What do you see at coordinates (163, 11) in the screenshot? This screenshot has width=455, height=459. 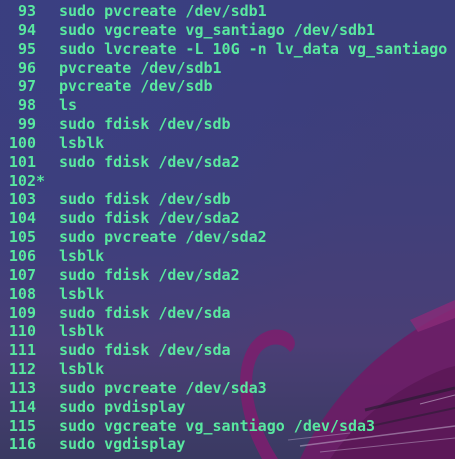 I see `history-command: sudo pvcreate /dev/sdb1` at bounding box center [163, 11].